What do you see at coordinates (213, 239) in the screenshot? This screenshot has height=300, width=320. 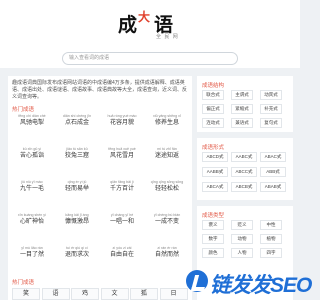 I see `tag-link: 数字` at bounding box center [213, 239].